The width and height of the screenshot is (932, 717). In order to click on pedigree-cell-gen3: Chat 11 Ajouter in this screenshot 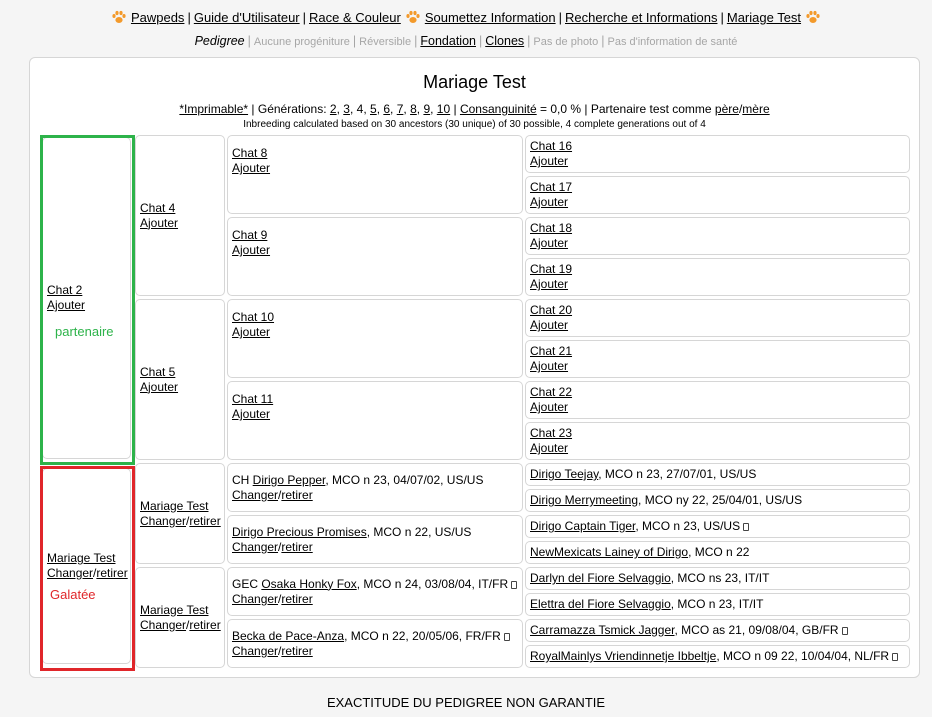, I will do `click(375, 420)`.